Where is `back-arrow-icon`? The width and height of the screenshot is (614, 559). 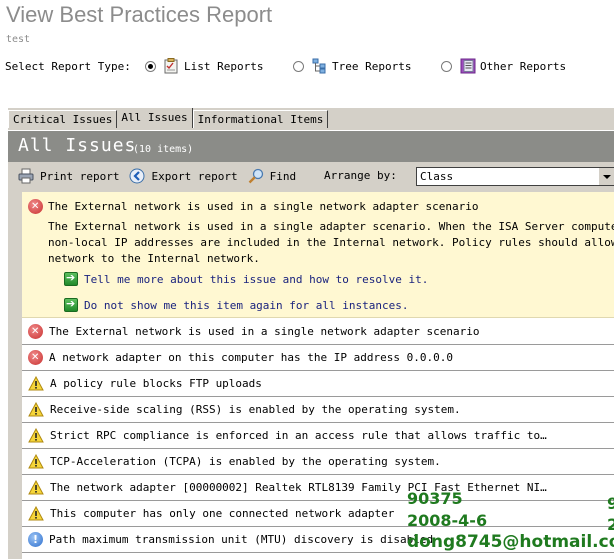
back-arrow-icon is located at coordinates (137, 176).